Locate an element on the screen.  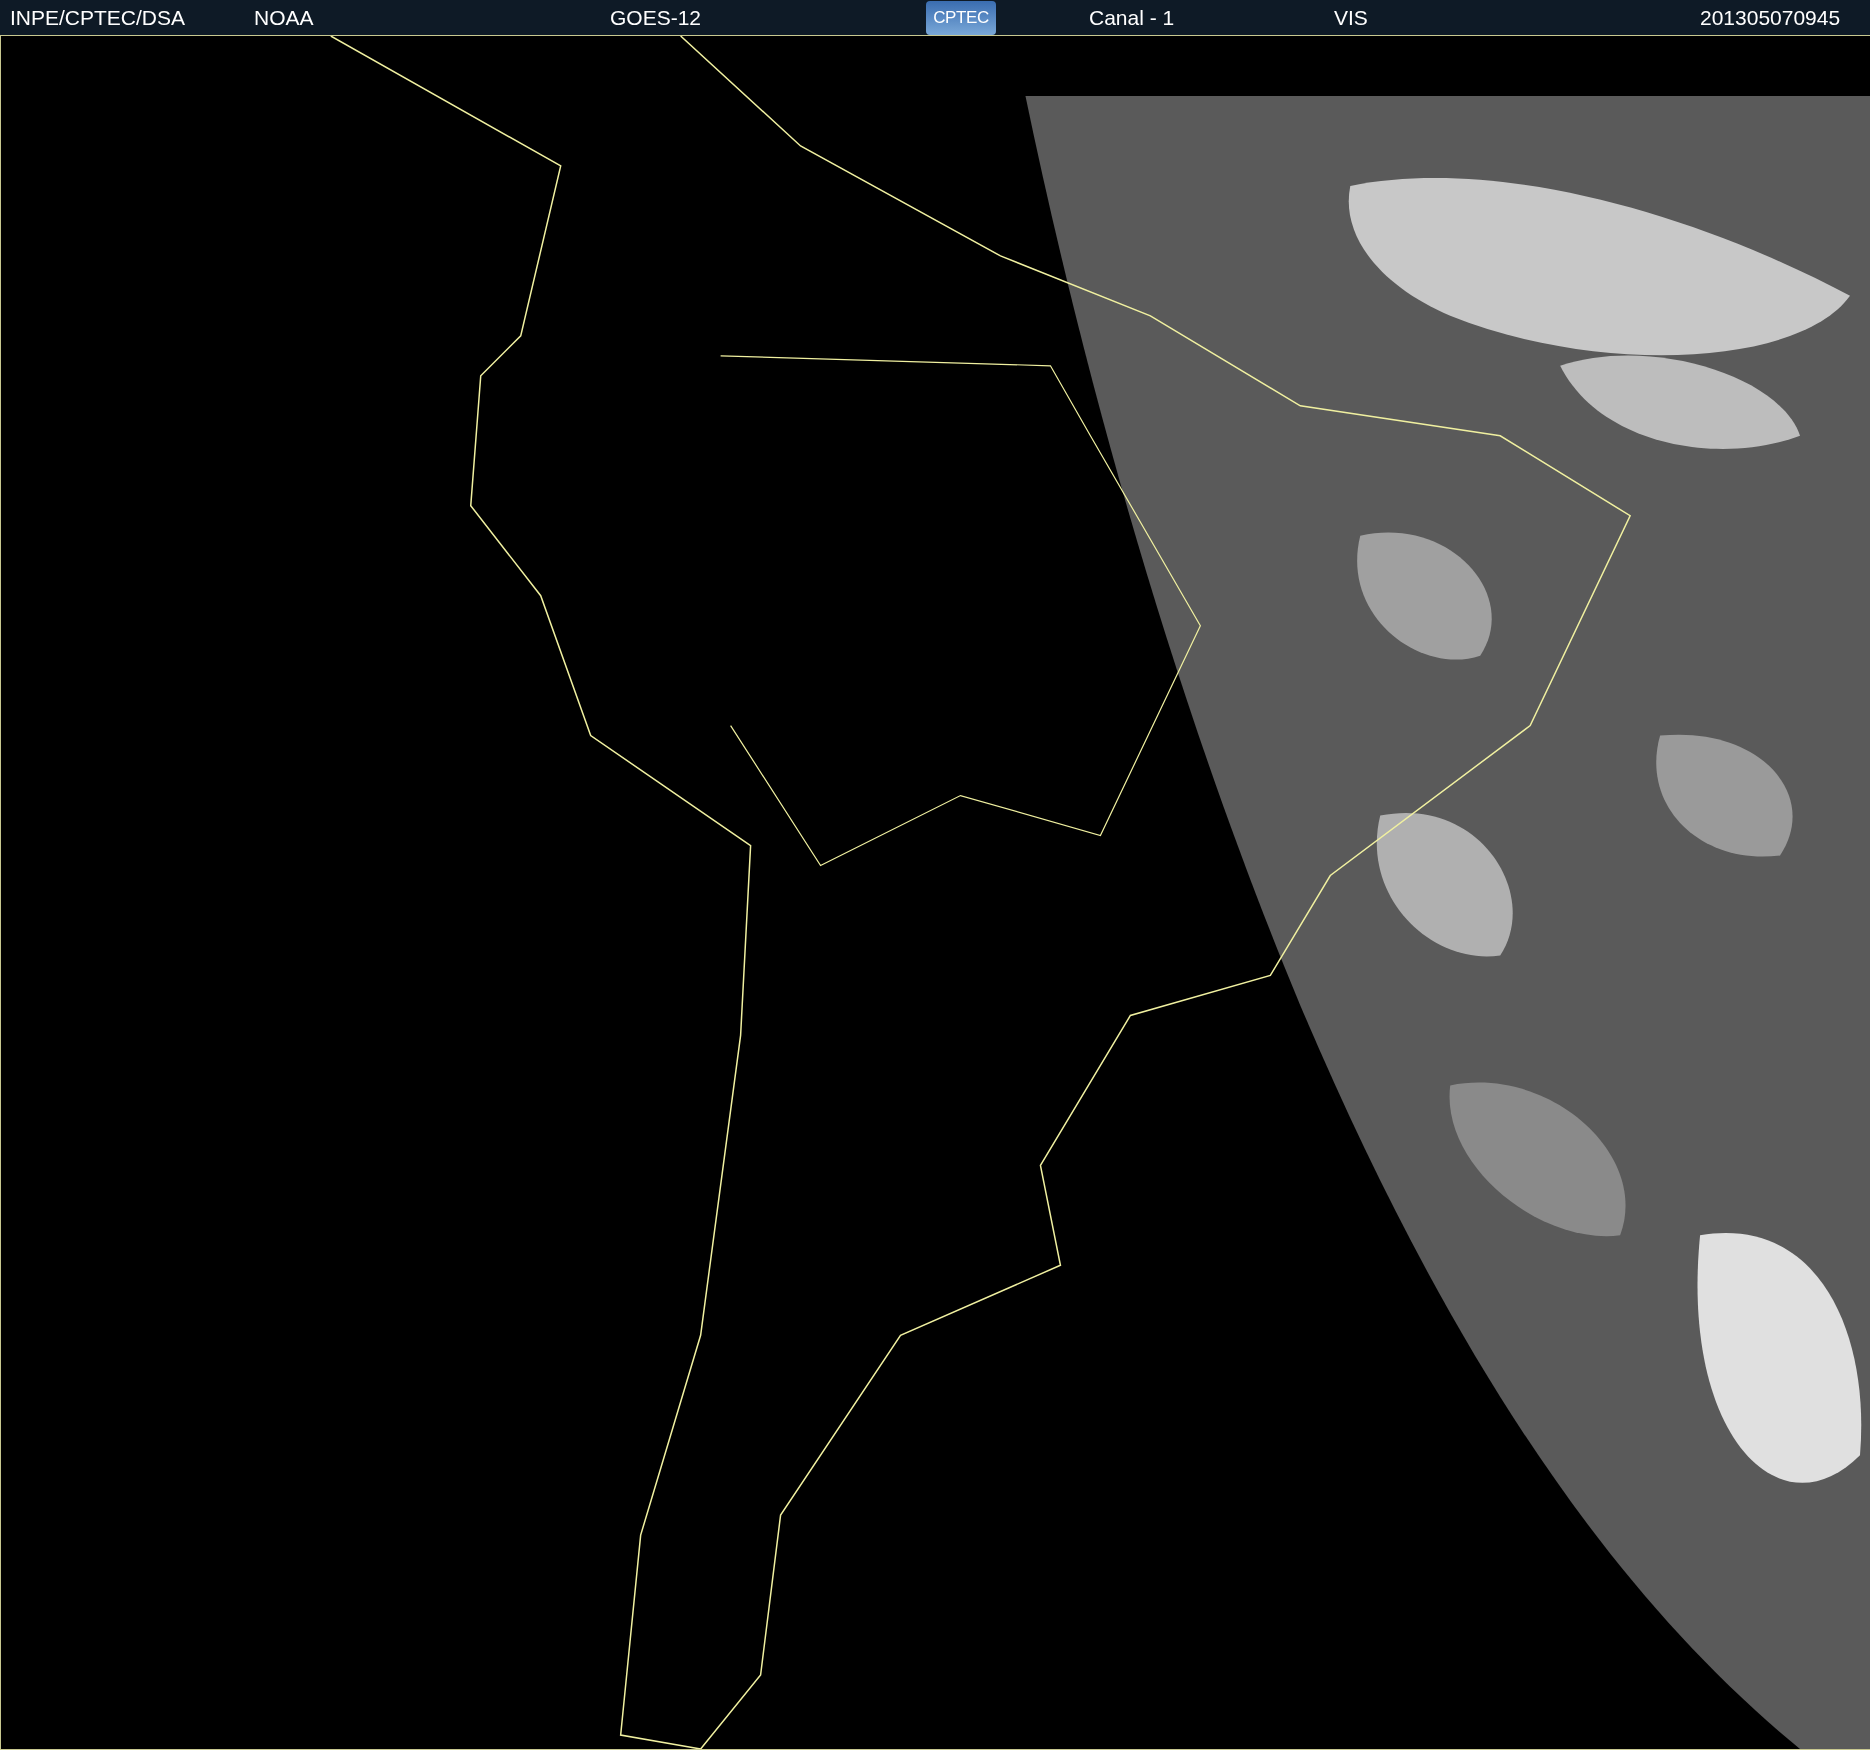
header-label: NOAA is located at coordinates (284, 17).